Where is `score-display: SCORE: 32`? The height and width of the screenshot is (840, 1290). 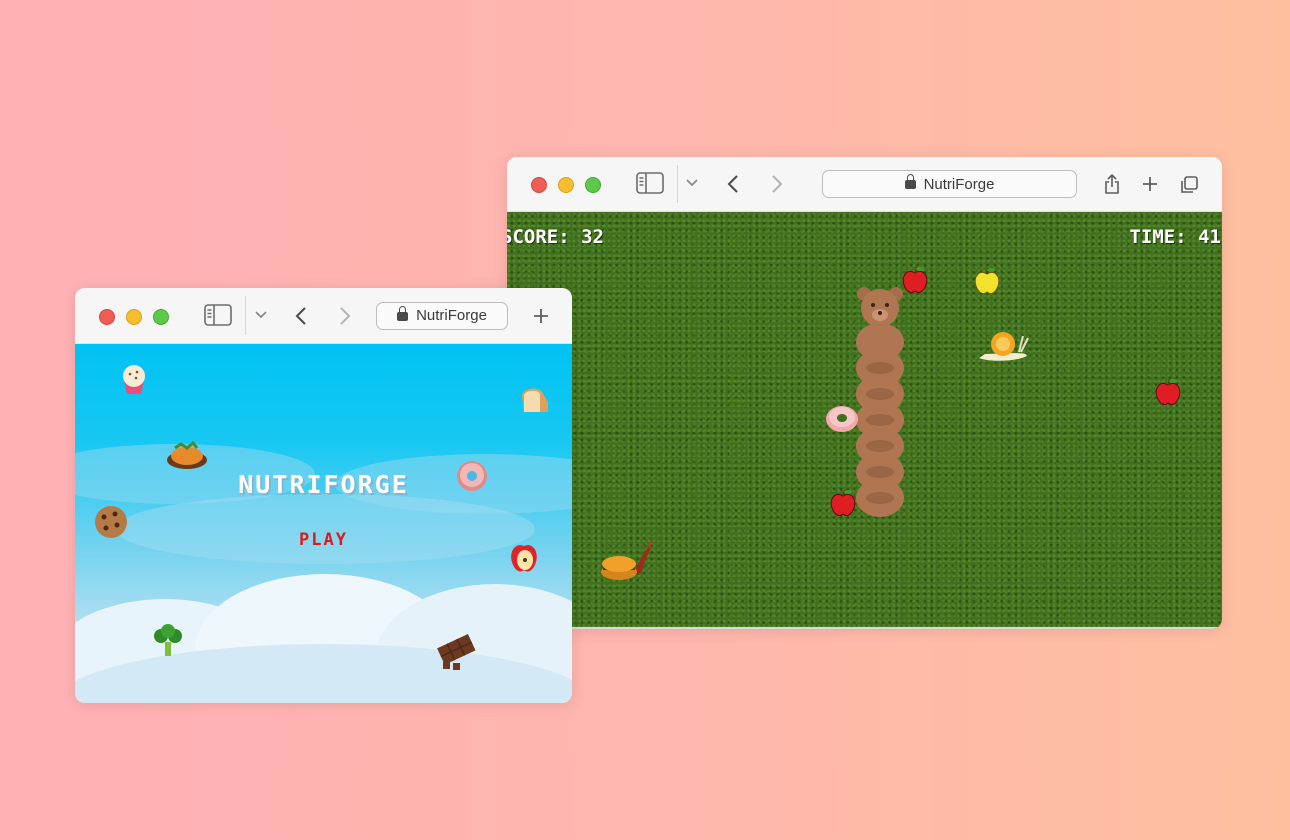
score-display: SCORE: 32 is located at coordinates (555, 237).